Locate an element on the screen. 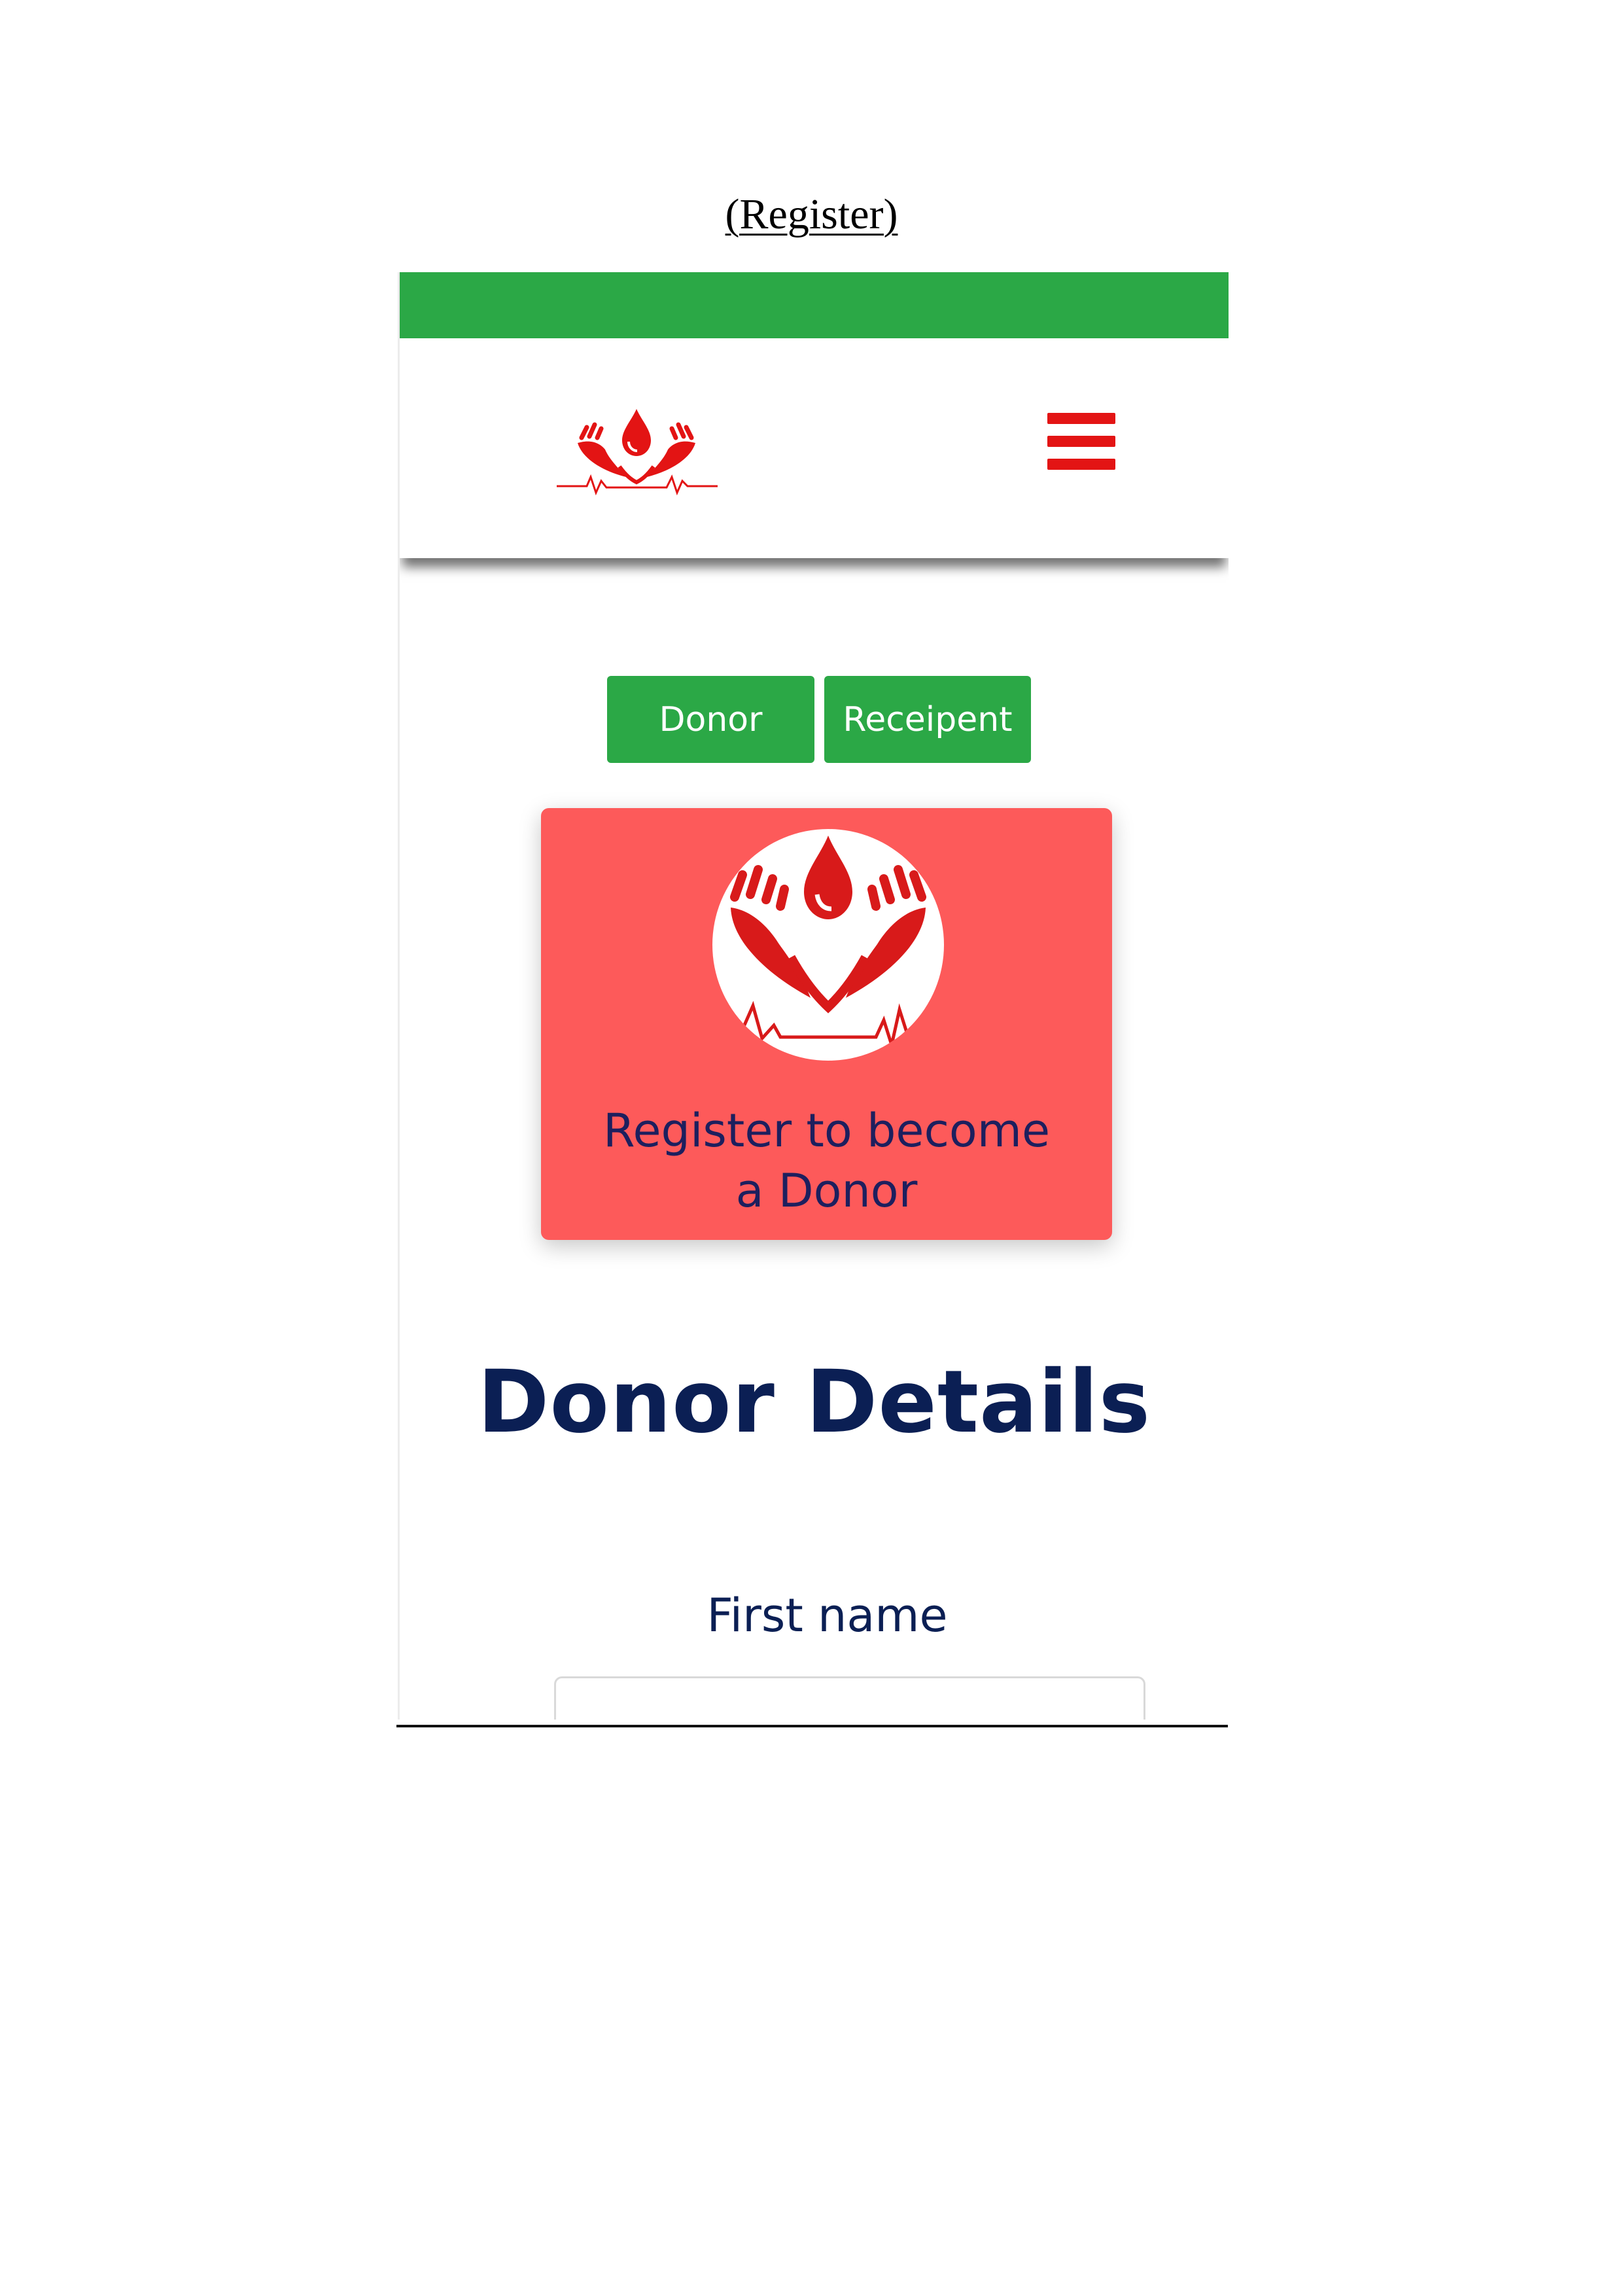  document-caption: (Register) is located at coordinates (812, 214).